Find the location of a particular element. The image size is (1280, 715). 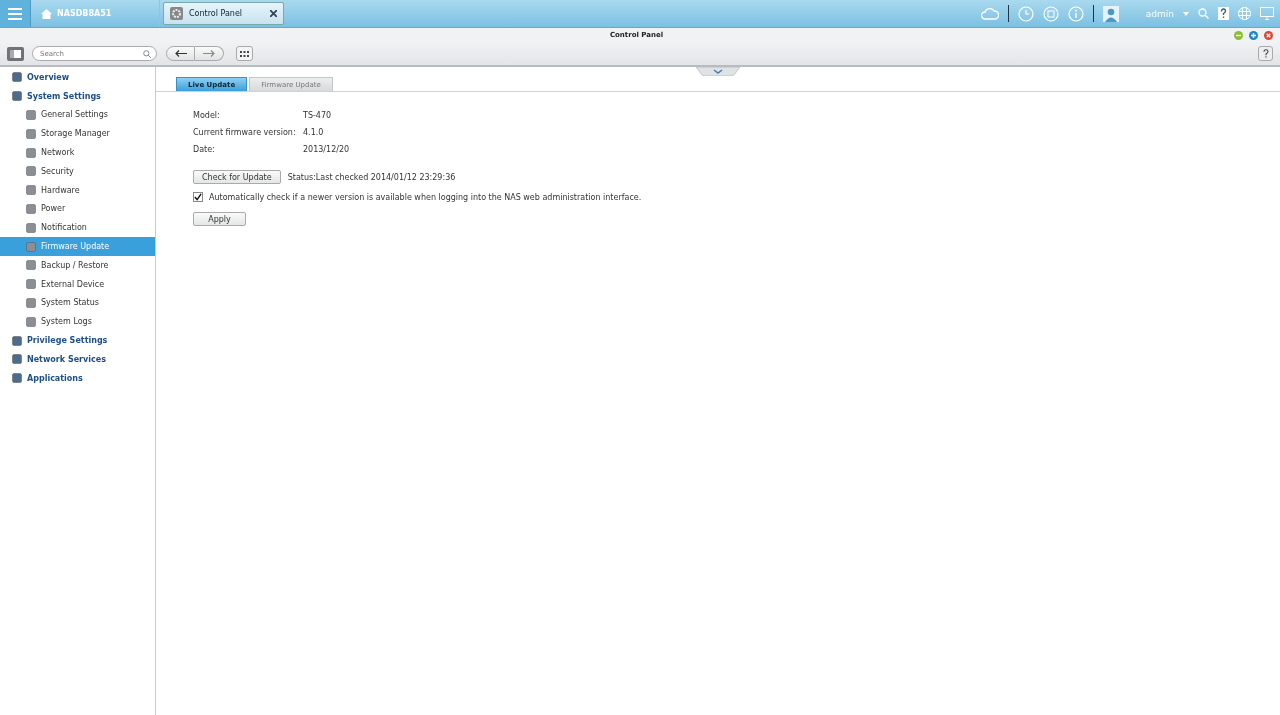

sidebar-item: Notification is located at coordinates (77, 228).